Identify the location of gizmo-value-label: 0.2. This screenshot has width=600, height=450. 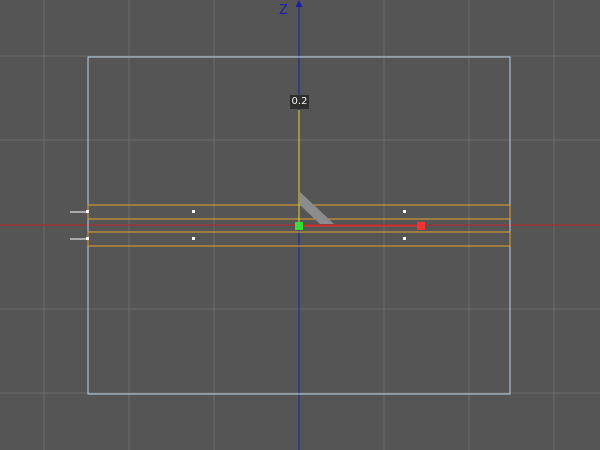
(299, 102).